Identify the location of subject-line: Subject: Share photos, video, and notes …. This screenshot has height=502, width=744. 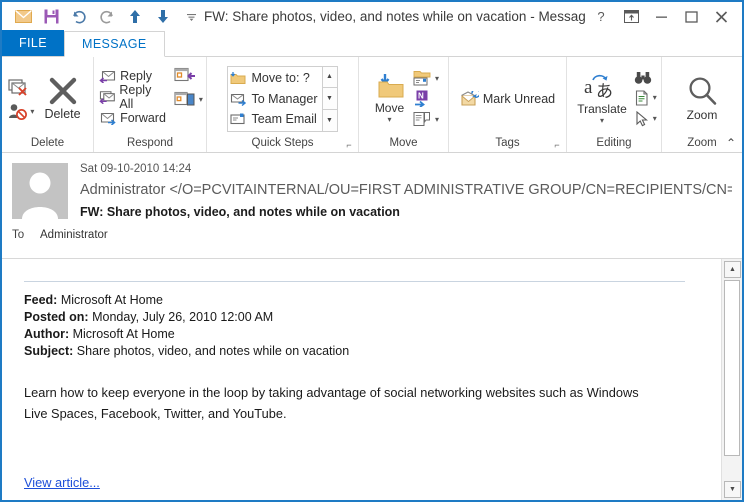
(363, 351).